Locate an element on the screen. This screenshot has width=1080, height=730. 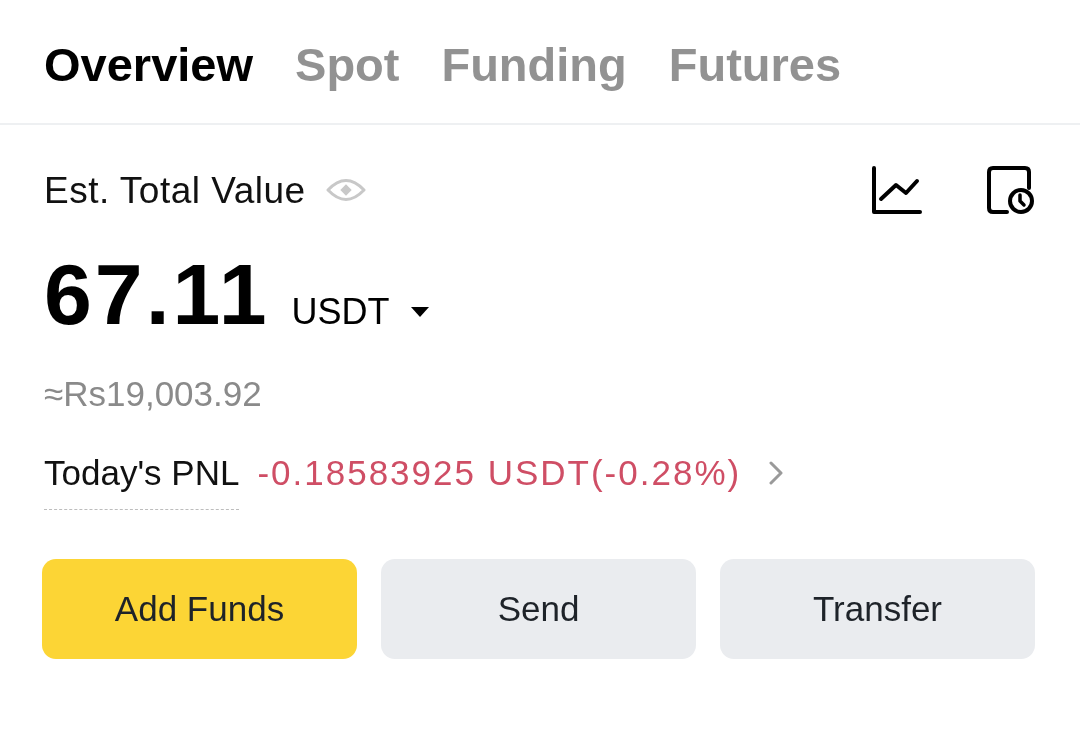
tab: Overview is located at coordinates (149, 64).